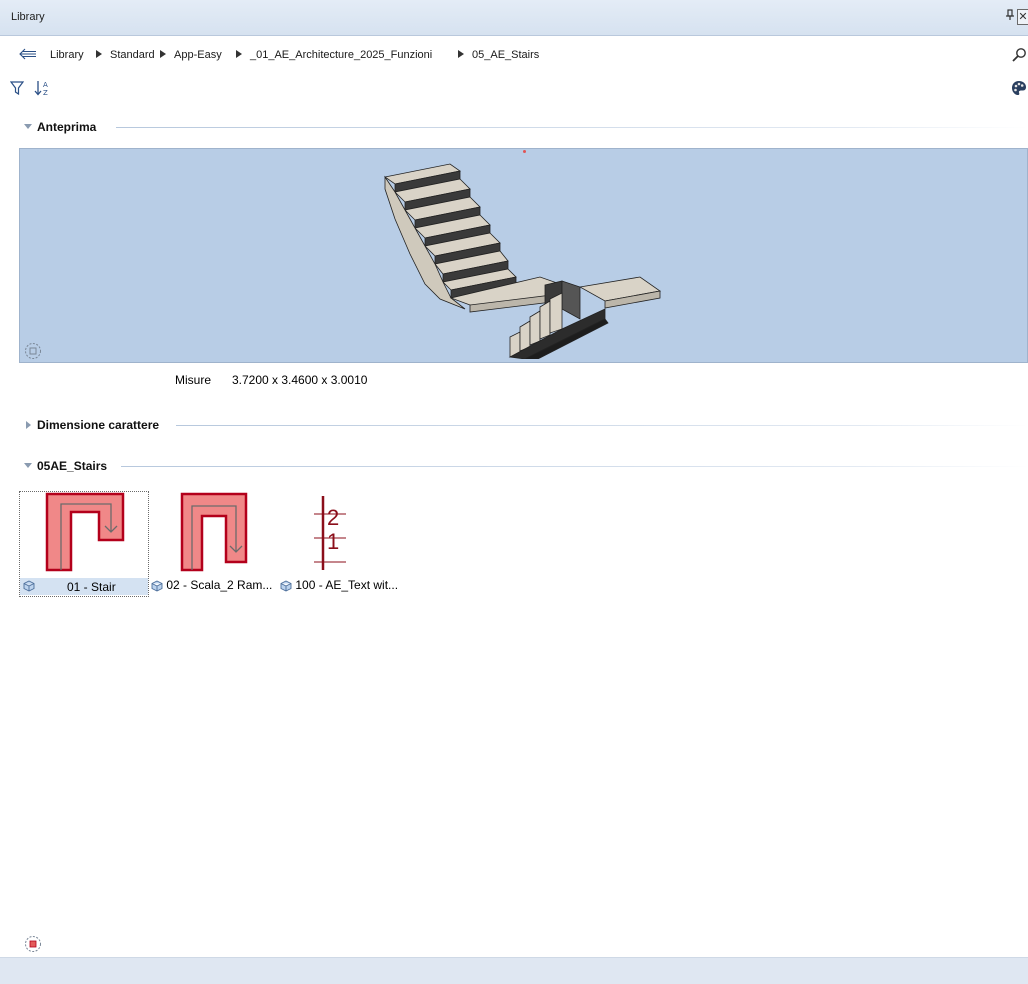 The width and height of the screenshot is (1028, 984). I want to click on search-icon, so click(1019, 55).